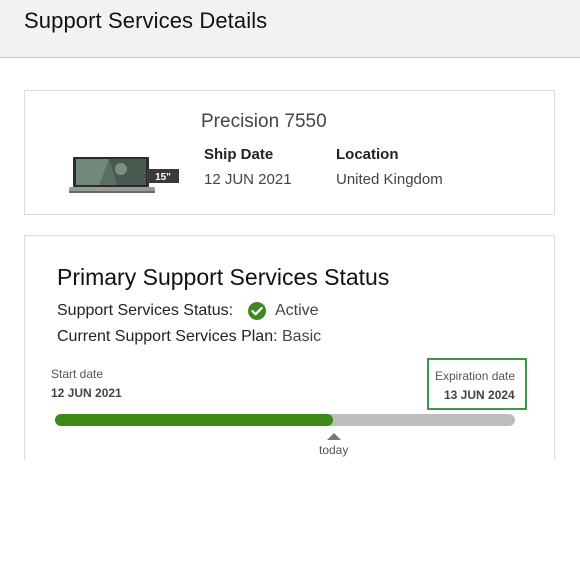 The width and height of the screenshot is (580, 563). Describe the element at coordinates (194, 420) in the screenshot. I see `coverage-progress-fill` at that location.